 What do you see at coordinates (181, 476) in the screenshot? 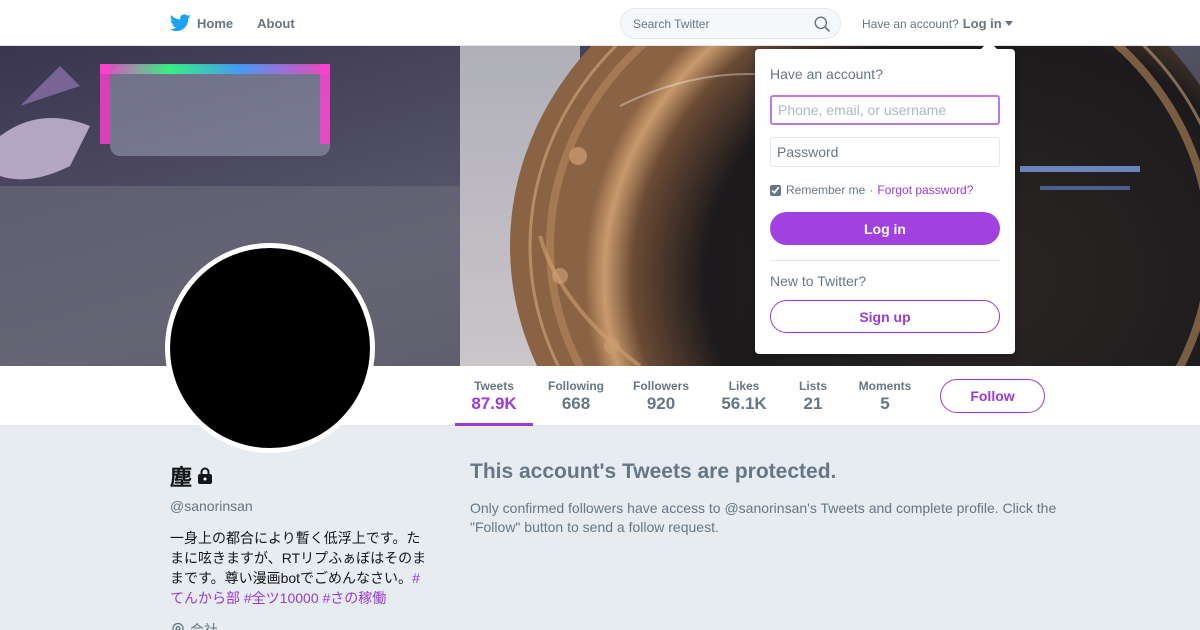
I see `display-name: 塵` at bounding box center [181, 476].